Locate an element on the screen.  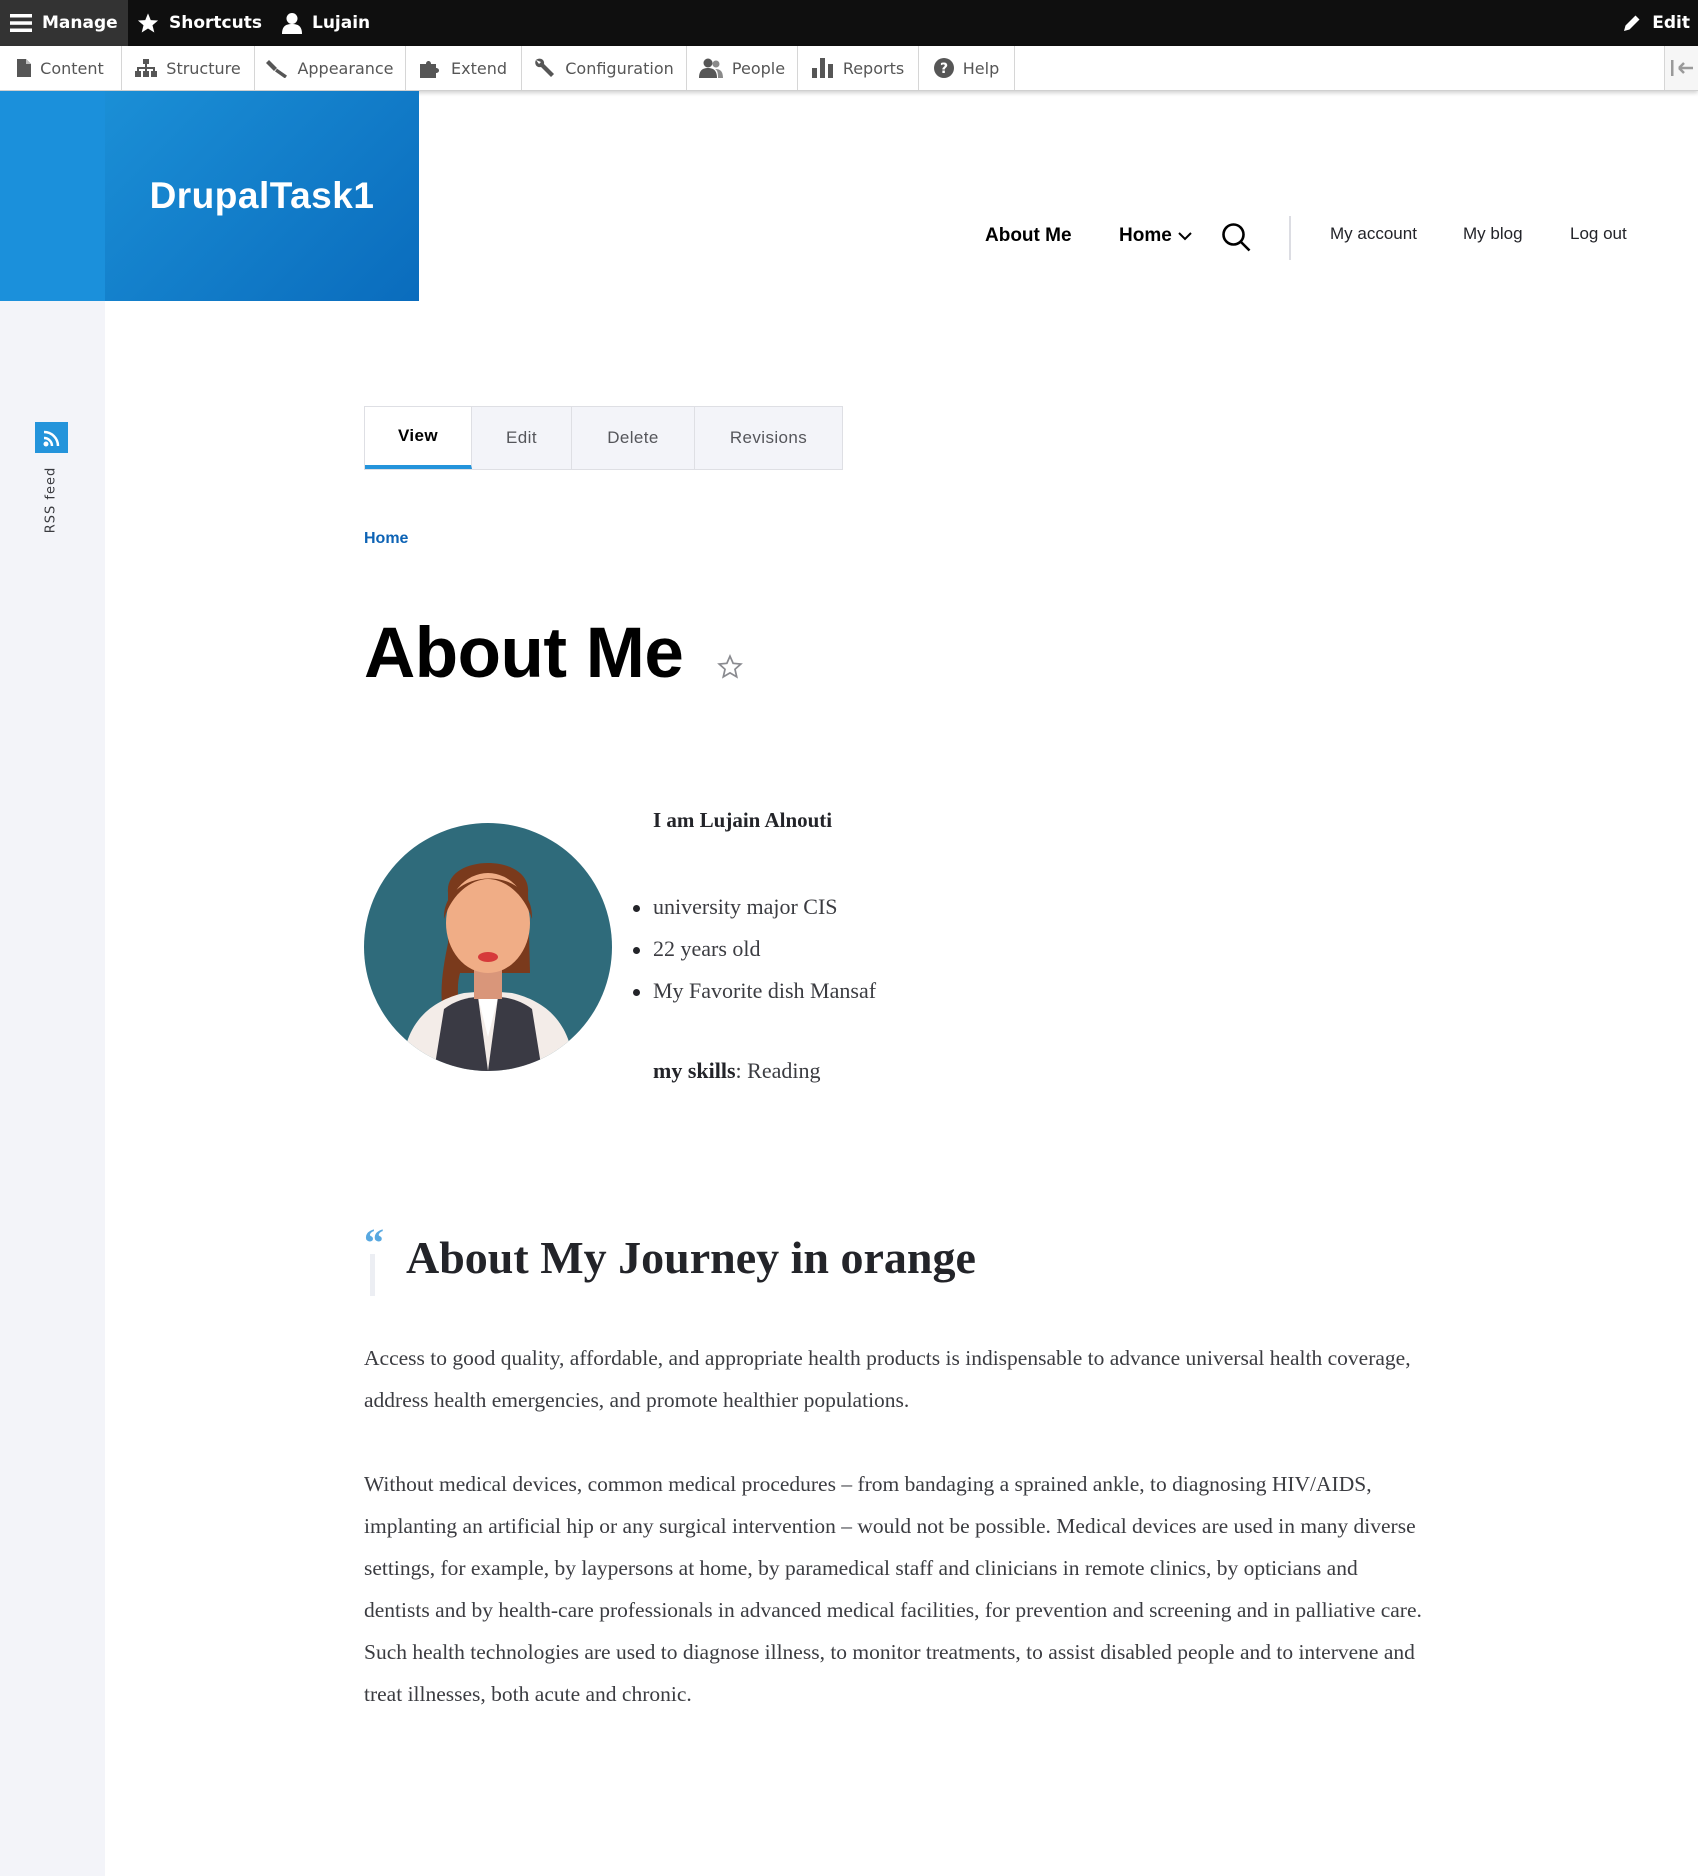
local-tasks-tabs: View Edit Delete Revisions is located at coordinates (603, 438).